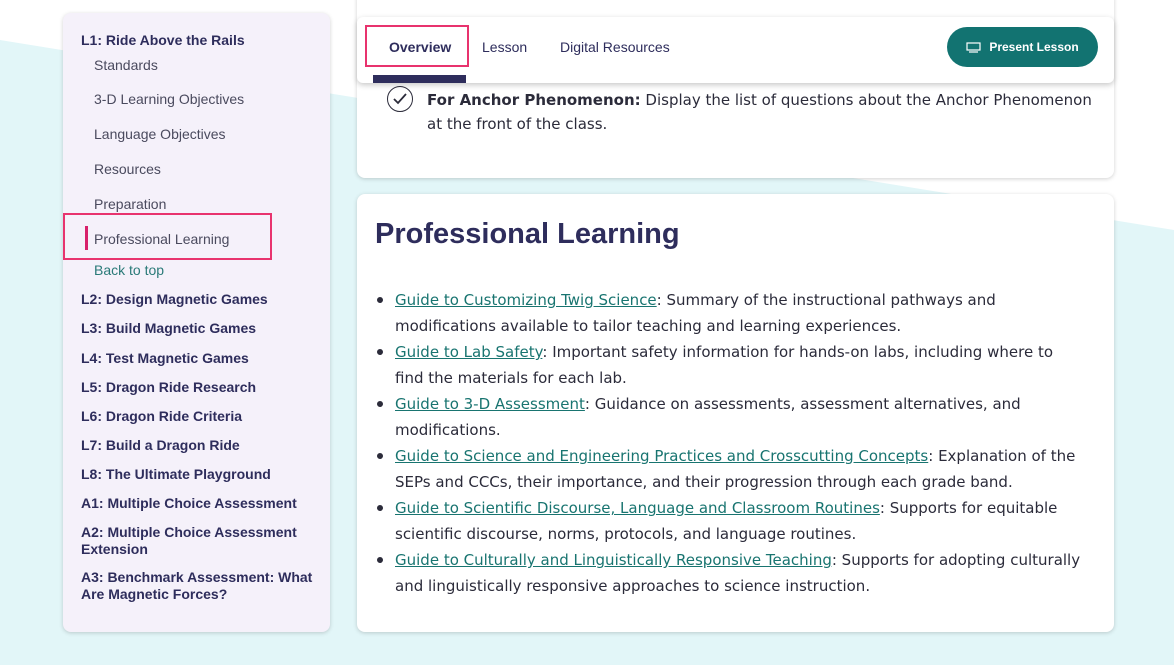 The width and height of the screenshot is (1174, 665). Describe the element at coordinates (198, 445) in the screenshot. I see `sidebar-item-l7: L7: Build a Dragon Ride` at that location.